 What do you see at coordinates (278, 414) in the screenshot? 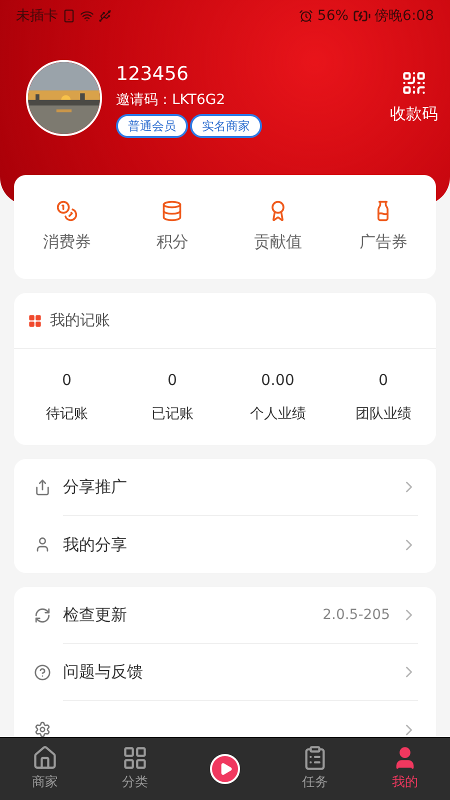
I see `stat-label: 个人业绩` at bounding box center [278, 414].